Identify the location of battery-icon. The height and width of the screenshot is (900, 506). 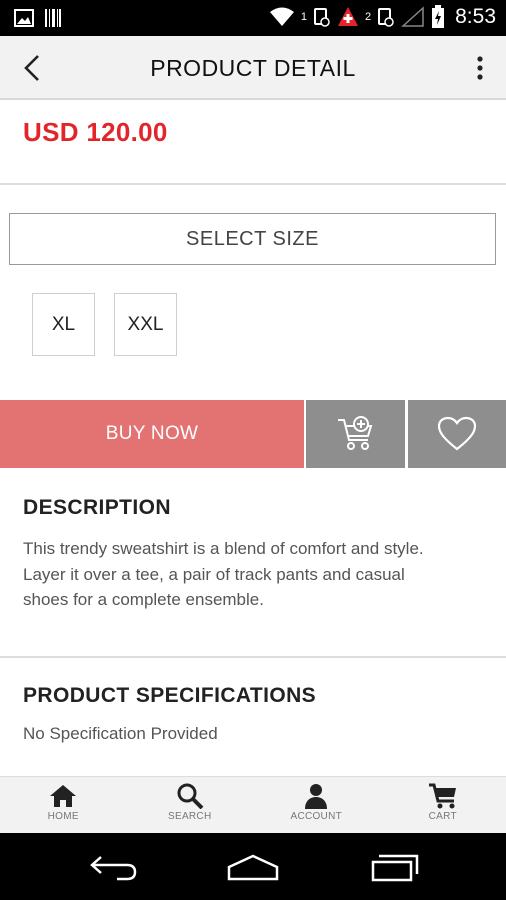
(438, 16).